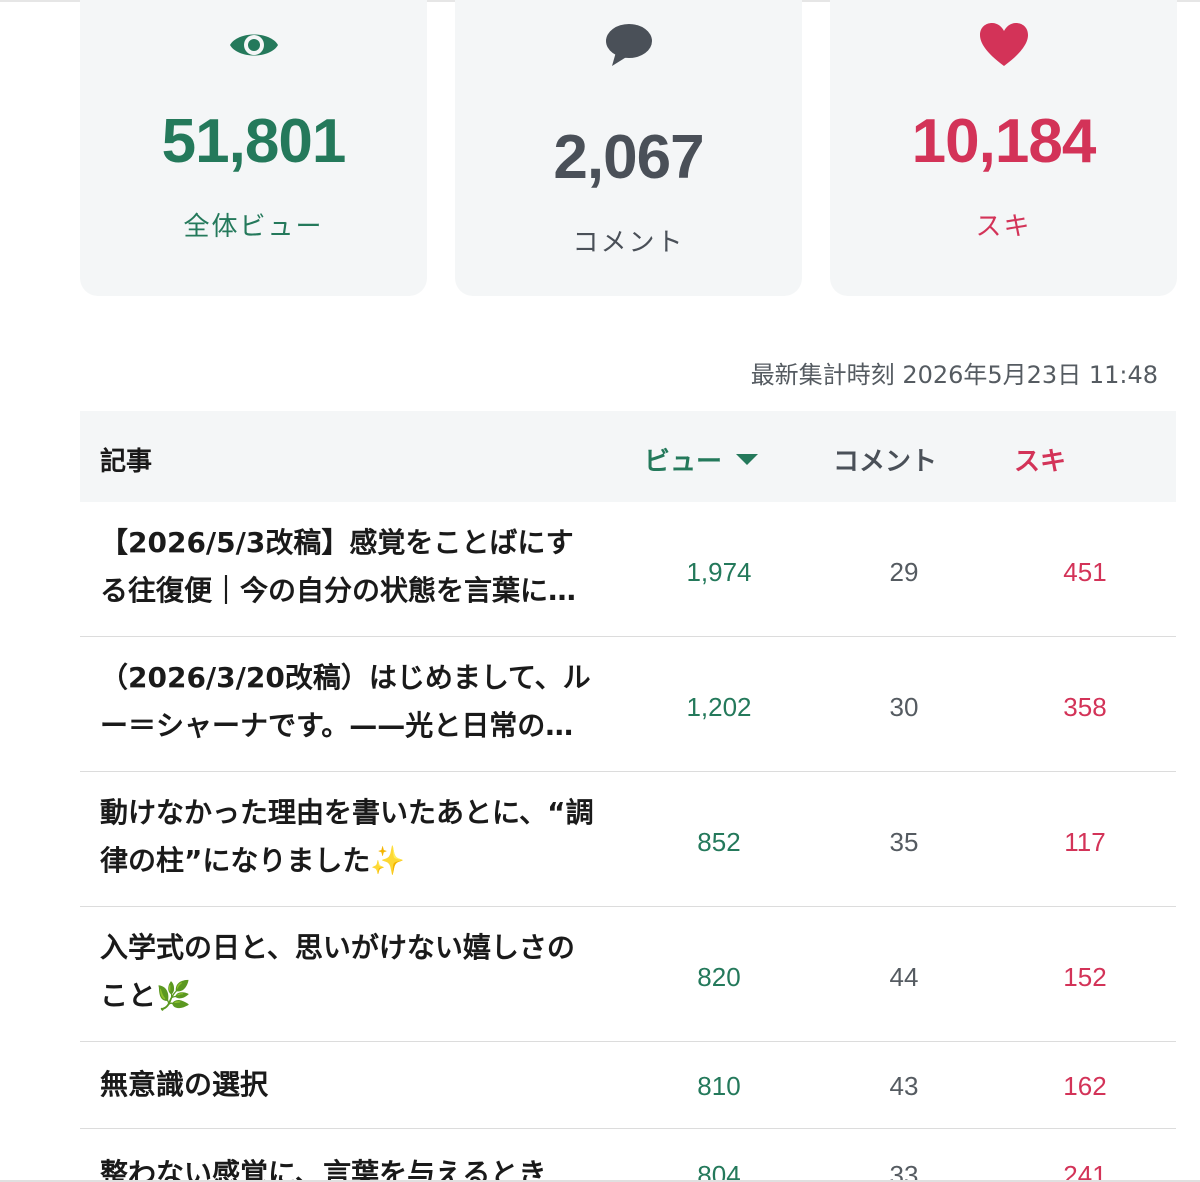 This screenshot has height=1182, width=1200. Describe the element at coordinates (719, 842) in the screenshot. I see `article-views: 852` at that location.